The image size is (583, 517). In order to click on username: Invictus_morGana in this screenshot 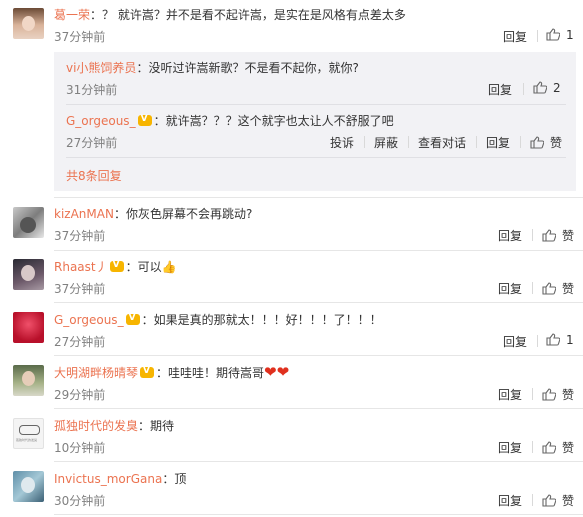, I will do `click(108, 479)`.